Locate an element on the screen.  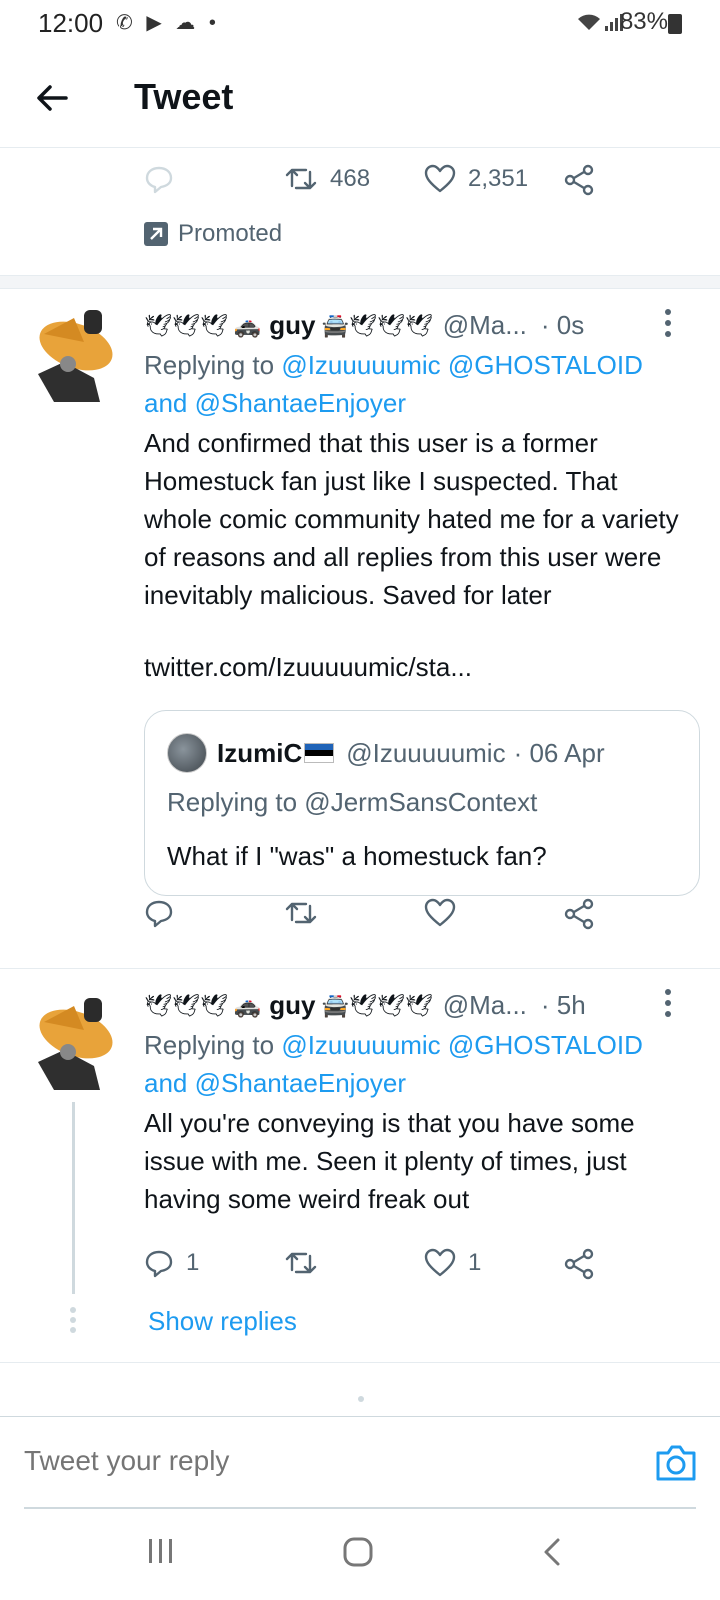
promoted-arrow-icon is located at coordinates (156, 234).